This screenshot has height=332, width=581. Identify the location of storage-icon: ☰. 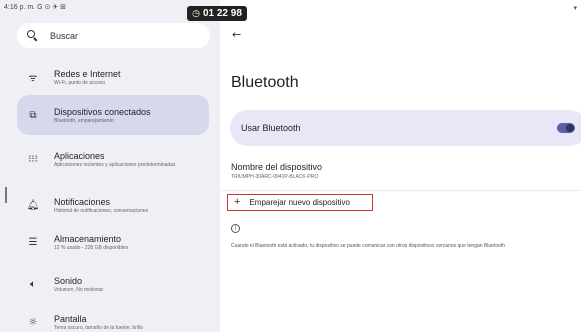
(33, 242).